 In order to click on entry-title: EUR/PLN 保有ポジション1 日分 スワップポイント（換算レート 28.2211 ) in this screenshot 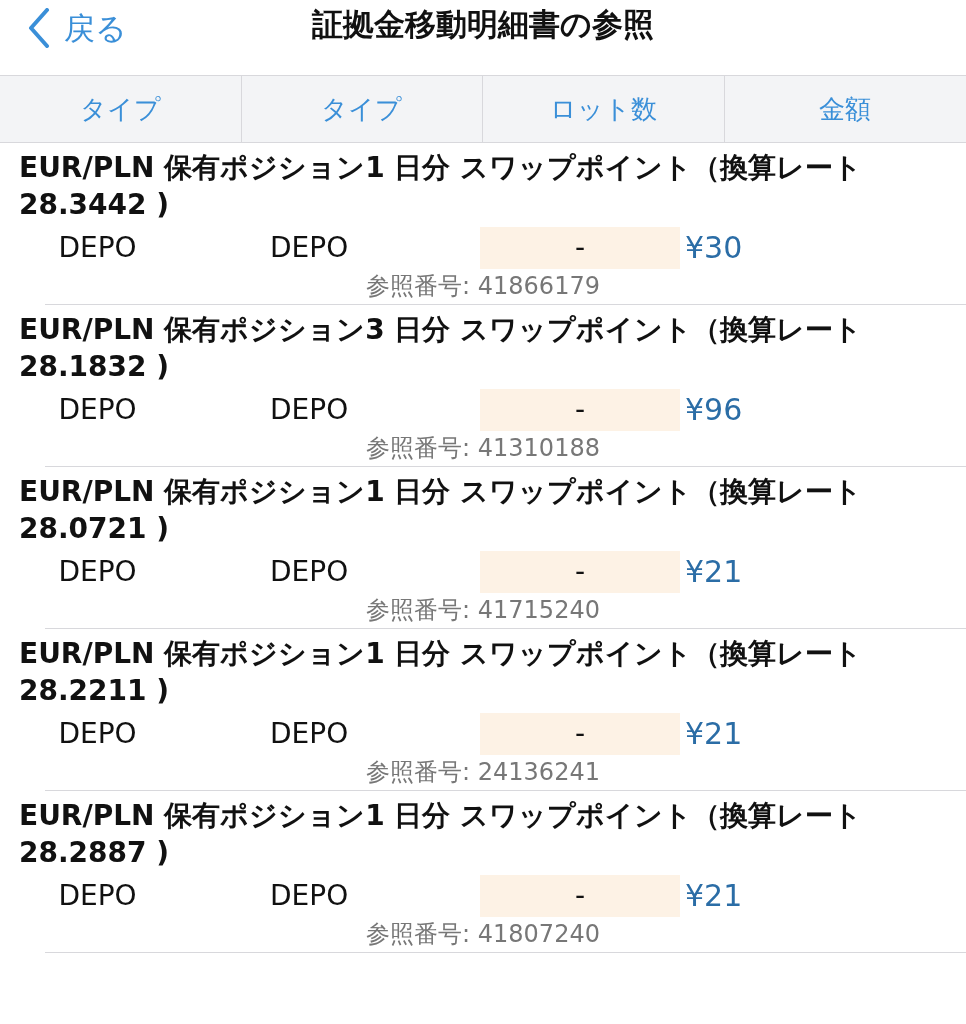, I will do `click(441, 672)`.